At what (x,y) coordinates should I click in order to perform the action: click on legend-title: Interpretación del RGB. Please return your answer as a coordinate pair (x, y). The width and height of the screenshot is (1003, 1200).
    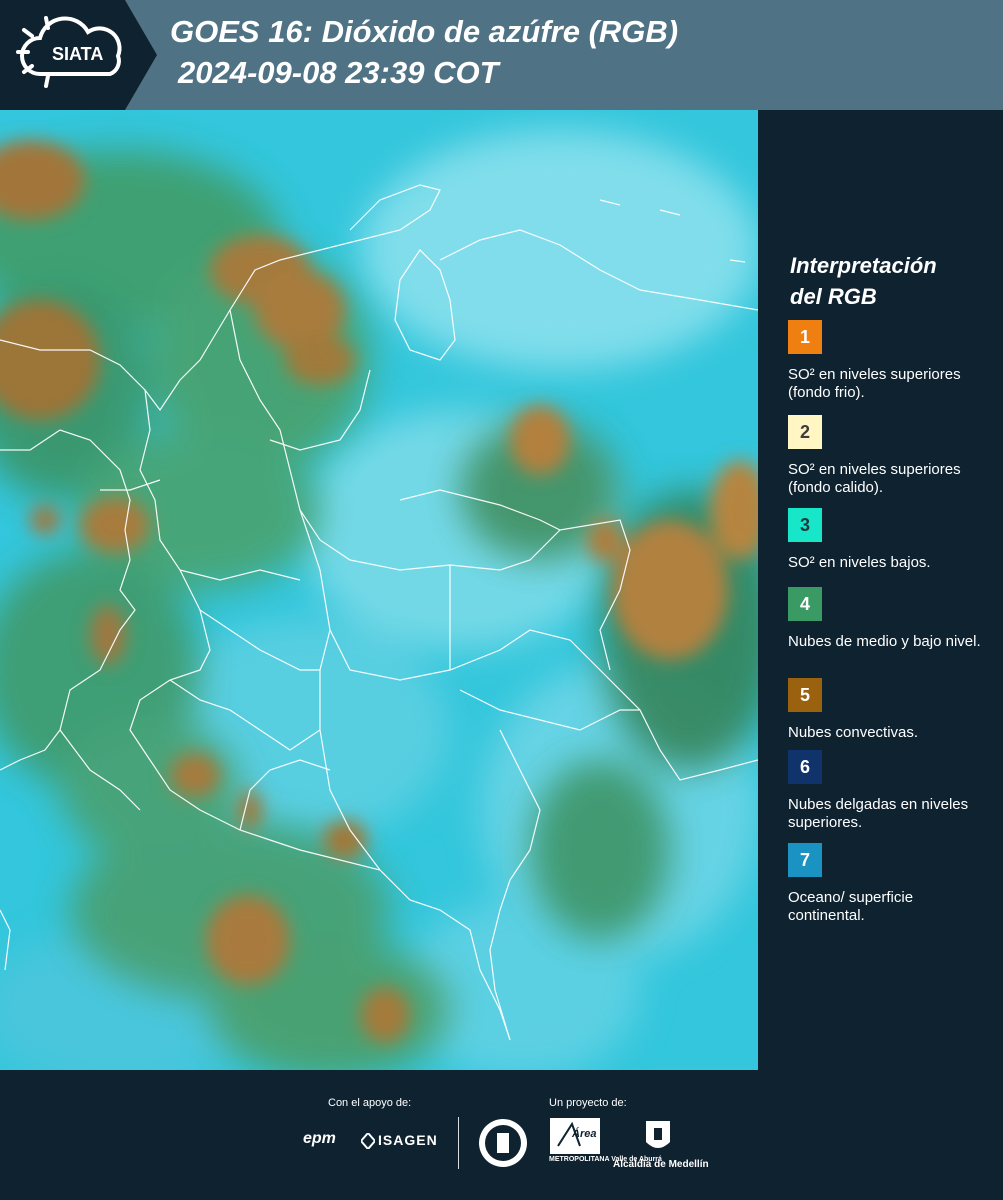
    Looking at the image, I should click on (890, 281).